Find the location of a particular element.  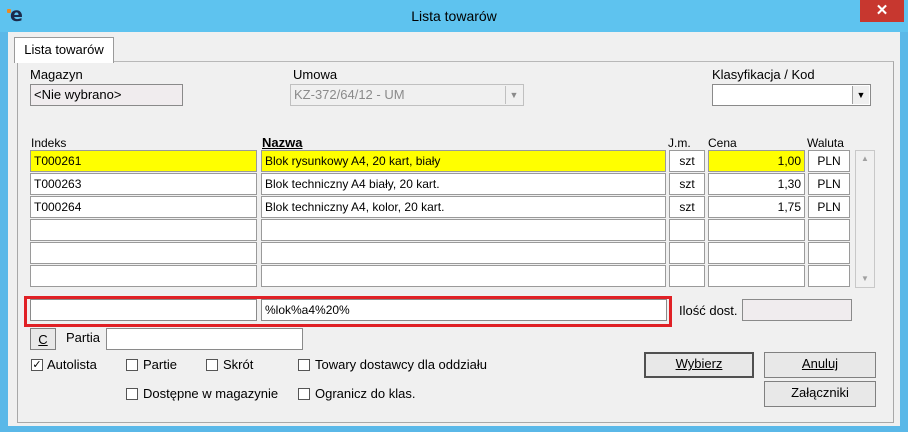

partie-checkbox is located at coordinates (132, 365).